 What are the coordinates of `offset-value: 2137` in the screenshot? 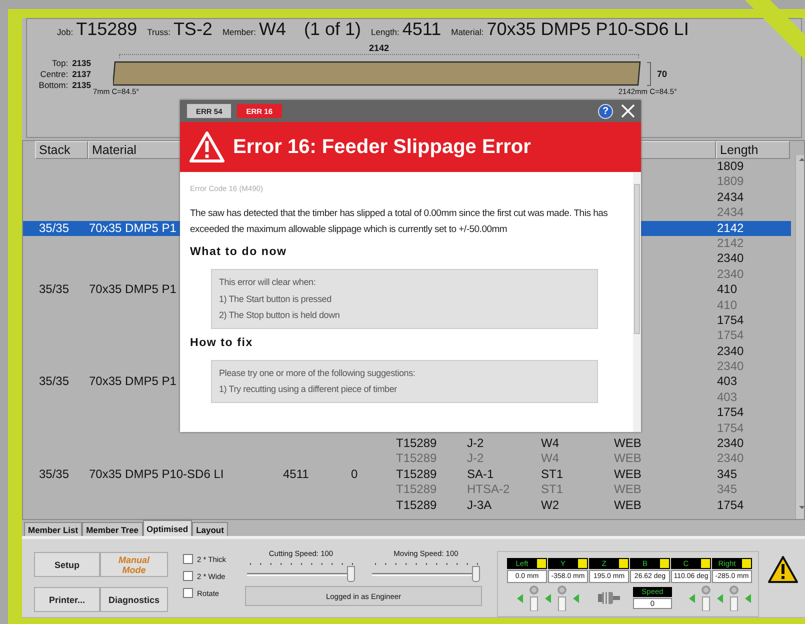 It's located at (81, 74).